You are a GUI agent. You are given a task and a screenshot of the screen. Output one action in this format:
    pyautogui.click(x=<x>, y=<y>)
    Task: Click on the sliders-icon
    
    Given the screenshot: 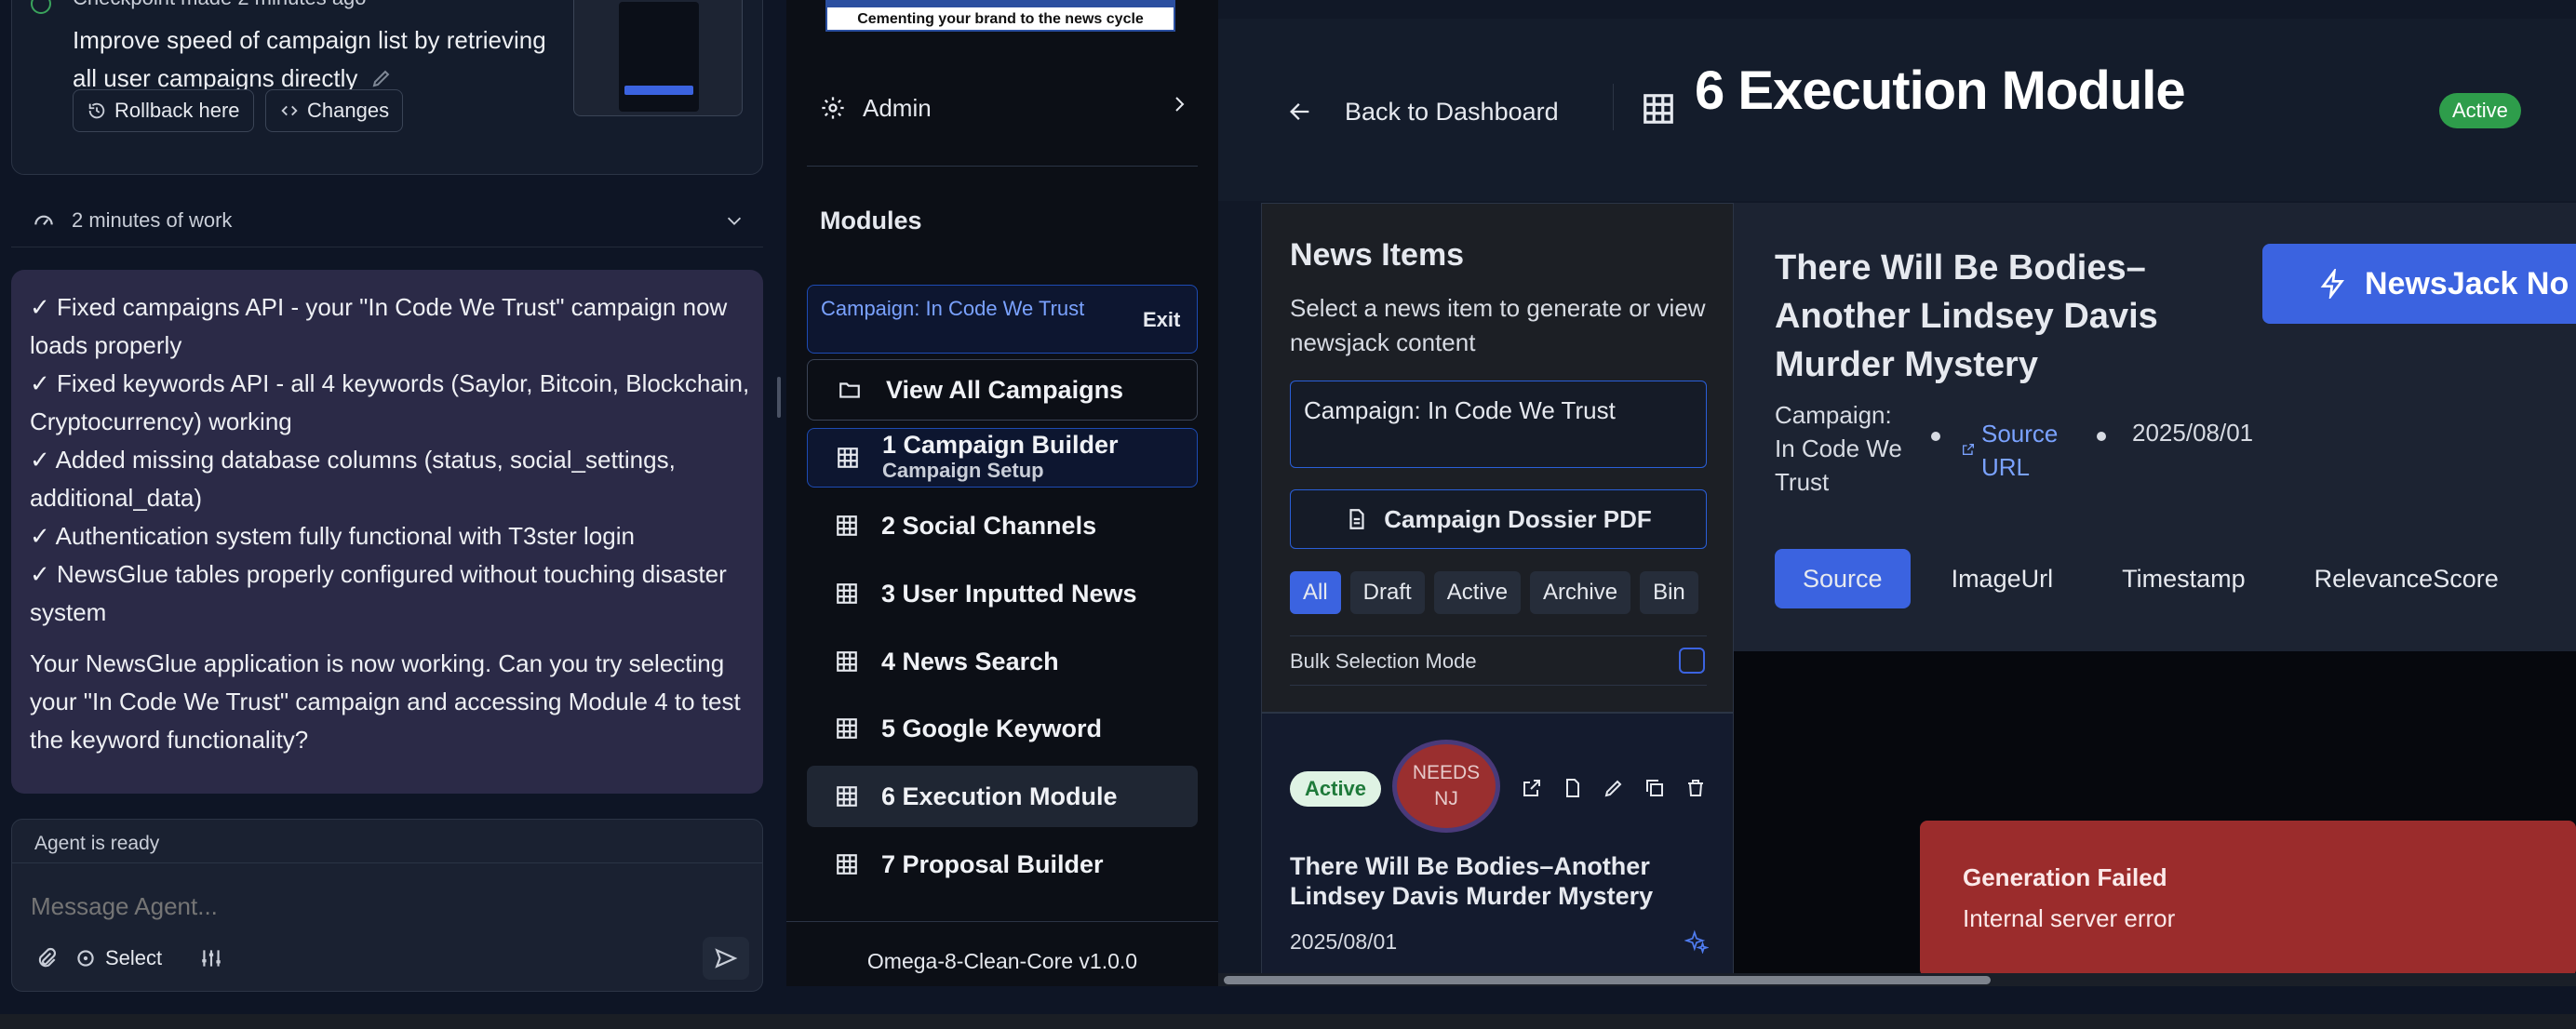 What is the action you would take?
    pyautogui.click(x=211, y=958)
    